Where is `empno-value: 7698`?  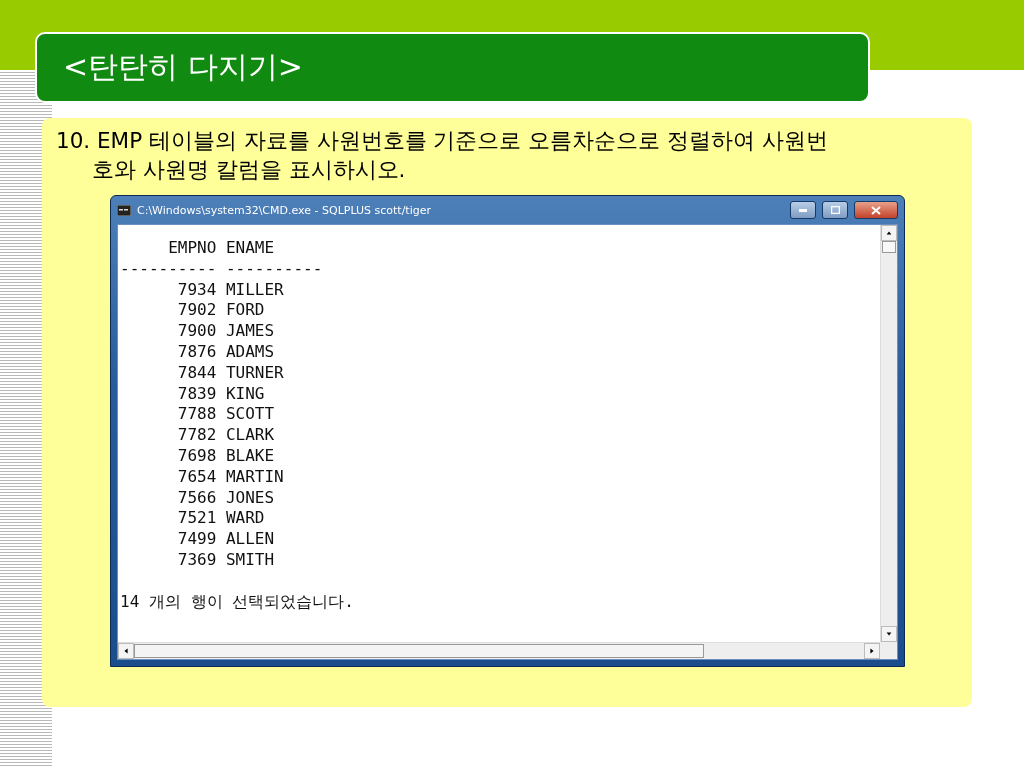
empno-value: 7698 is located at coordinates (196, 456).